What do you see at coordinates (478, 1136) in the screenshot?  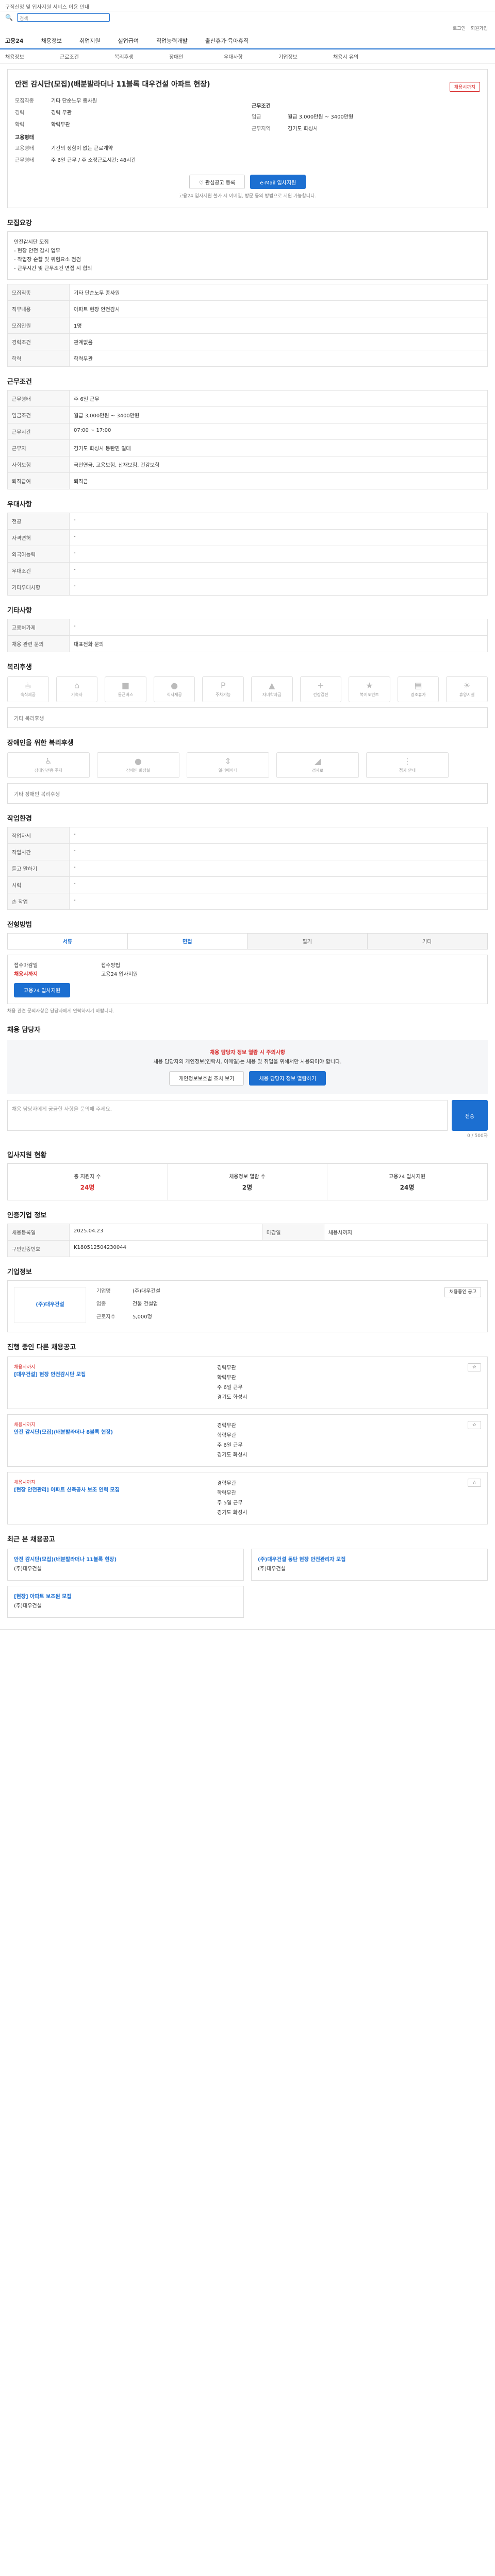 I see `qa-counter: 0 / 500자` at bounding box center [478, 1136].